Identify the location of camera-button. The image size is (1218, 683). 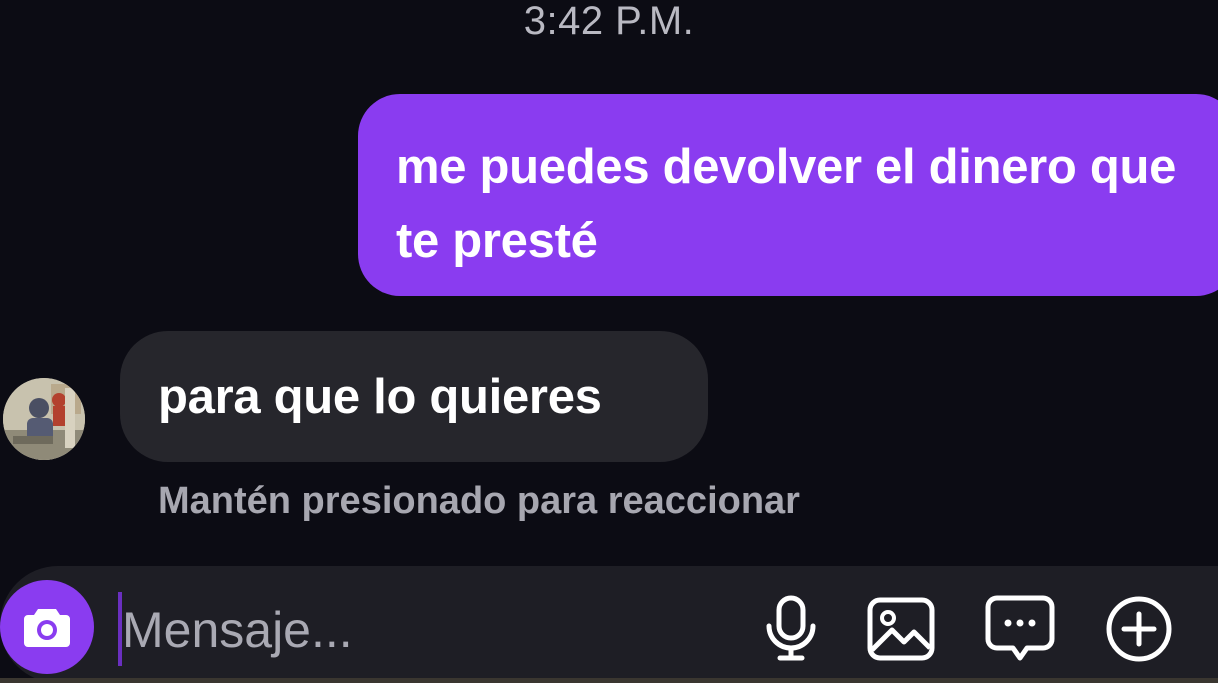
(47, 627).